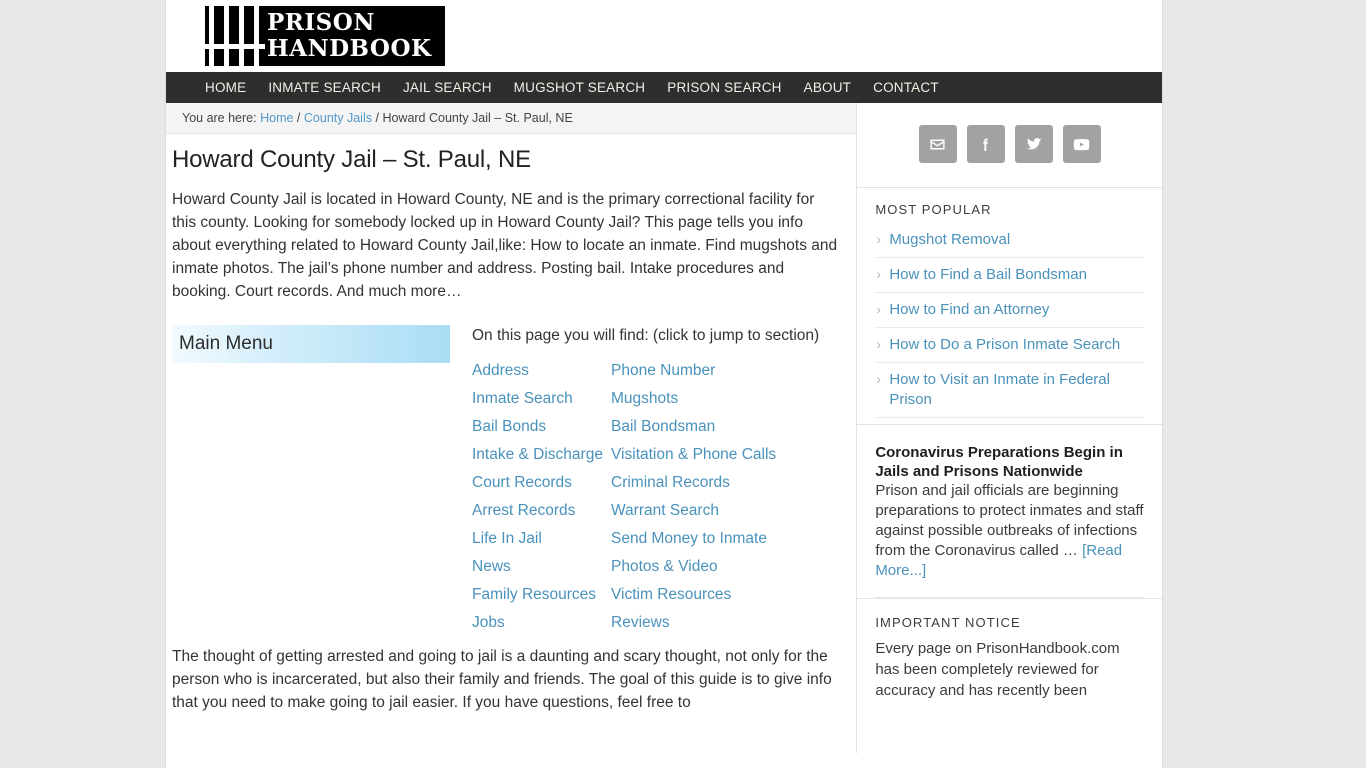  Describe the element at coordinates (276, 118) in the screenshot. I see `breadcrumb-link-home: Home` at that location.